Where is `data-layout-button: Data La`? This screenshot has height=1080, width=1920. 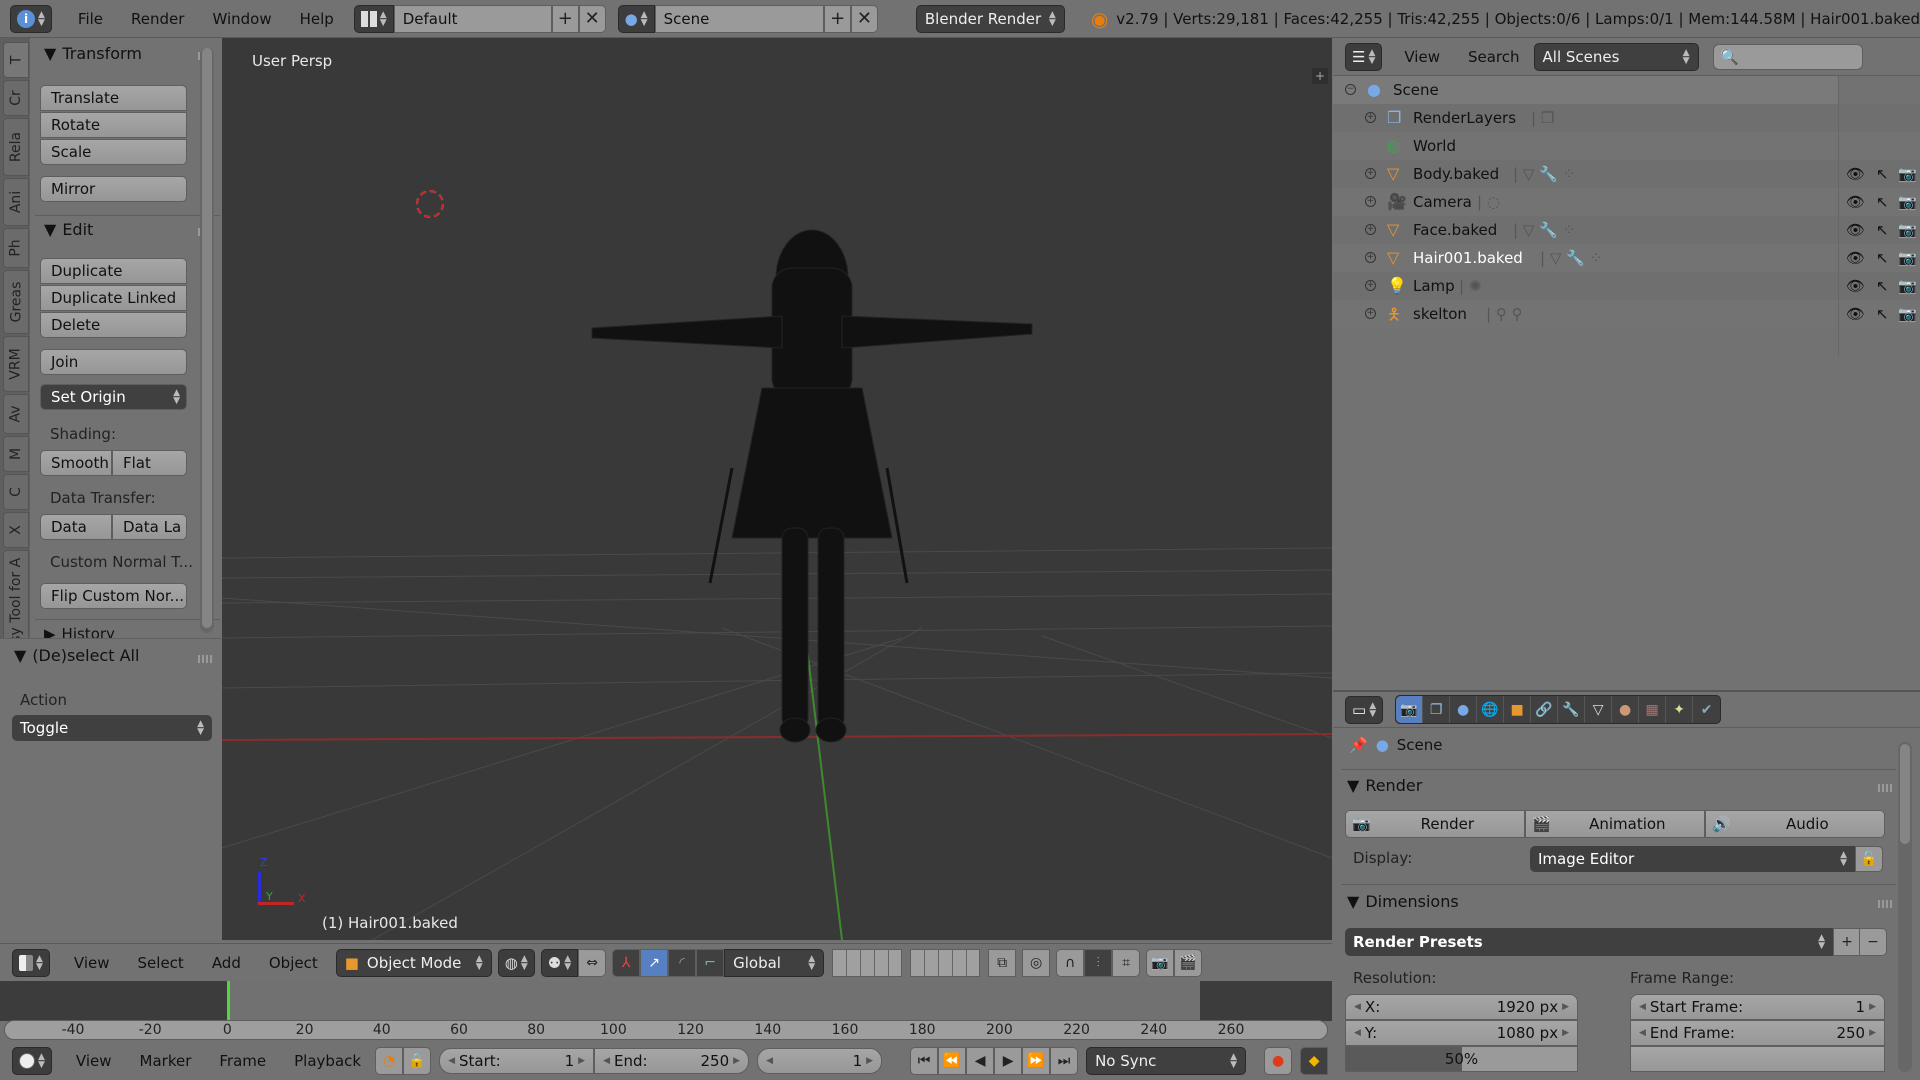 data-layout-button: Data La is located at coordinates (149, 527).